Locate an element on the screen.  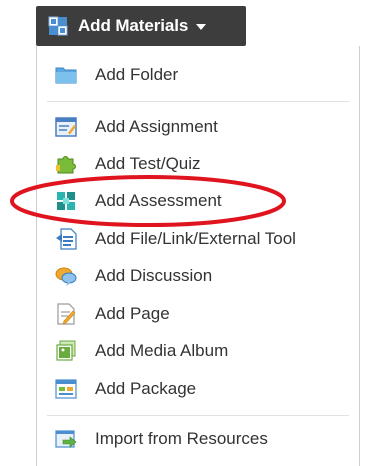
menu-item-add-assignment: Add Assignment is located at coordinates (136, 127).